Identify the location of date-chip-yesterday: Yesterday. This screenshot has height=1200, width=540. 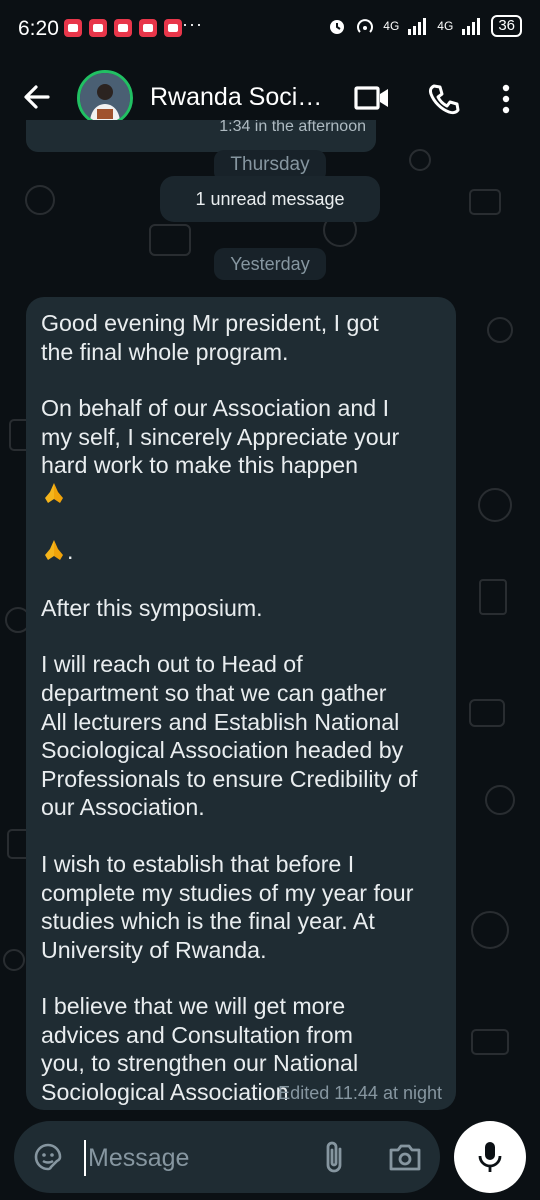
(270, 264).